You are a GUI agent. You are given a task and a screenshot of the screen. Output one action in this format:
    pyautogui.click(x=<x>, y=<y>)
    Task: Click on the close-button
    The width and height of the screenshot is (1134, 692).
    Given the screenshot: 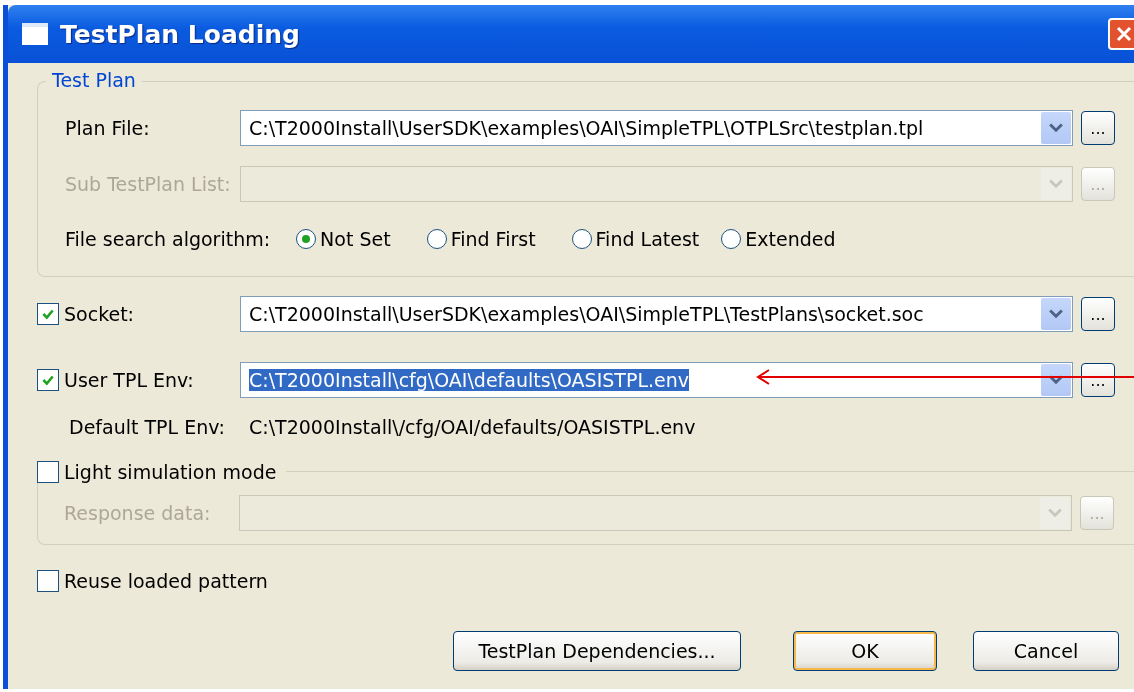 What is the action you would take?
    pyautogui.click(x=1121, y=34)
    